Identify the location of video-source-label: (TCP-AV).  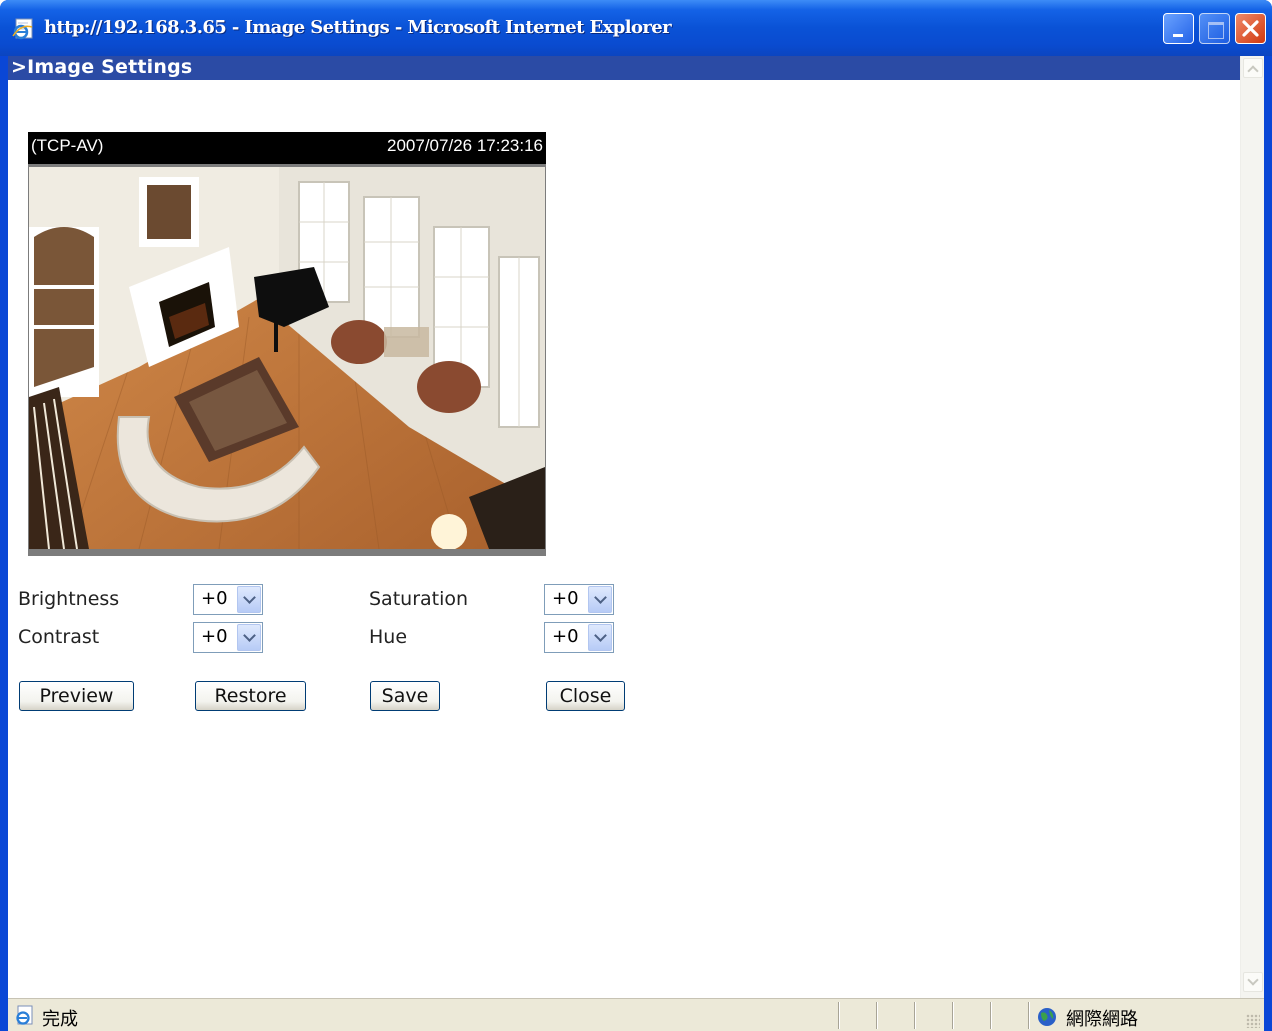
(67, 145).